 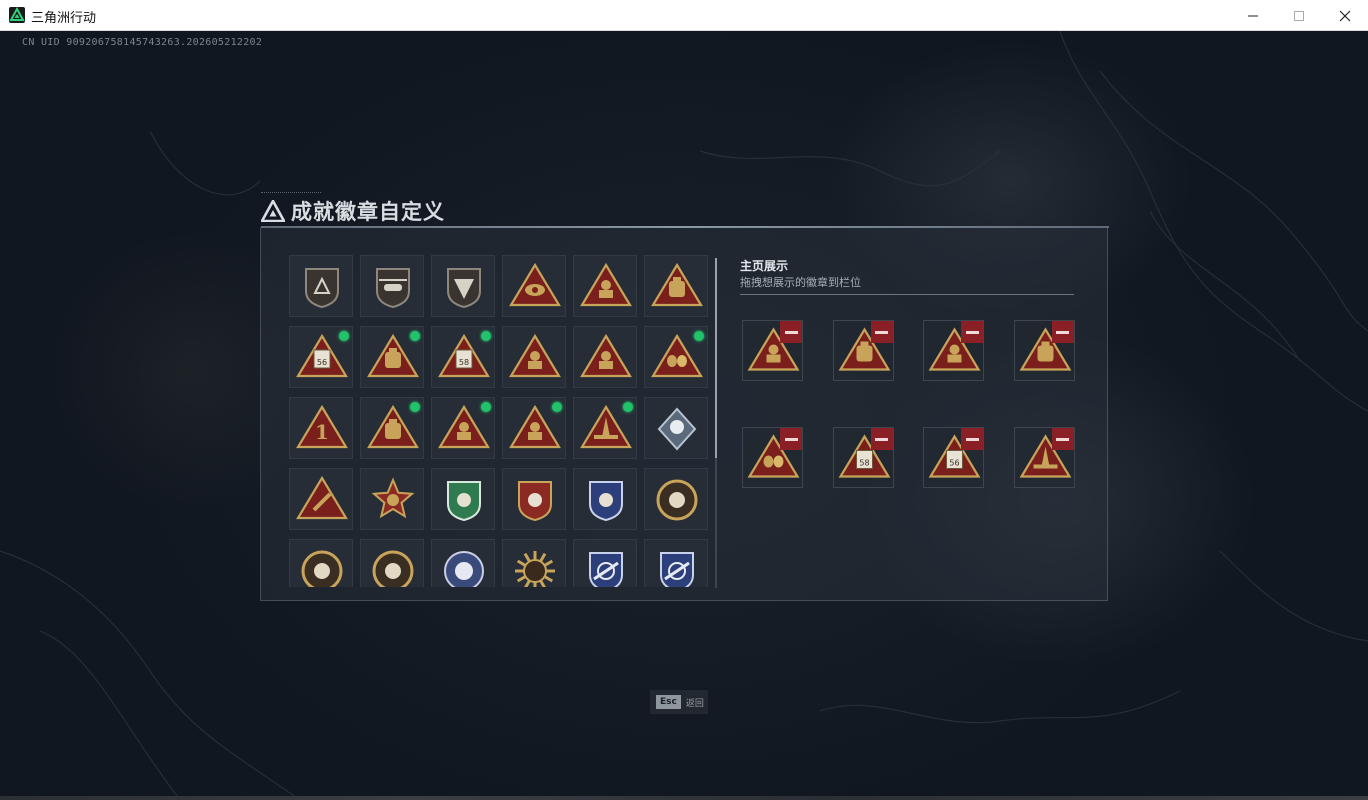 I want to click on window-title: 三角洲行动, so click(x=64, y=18).